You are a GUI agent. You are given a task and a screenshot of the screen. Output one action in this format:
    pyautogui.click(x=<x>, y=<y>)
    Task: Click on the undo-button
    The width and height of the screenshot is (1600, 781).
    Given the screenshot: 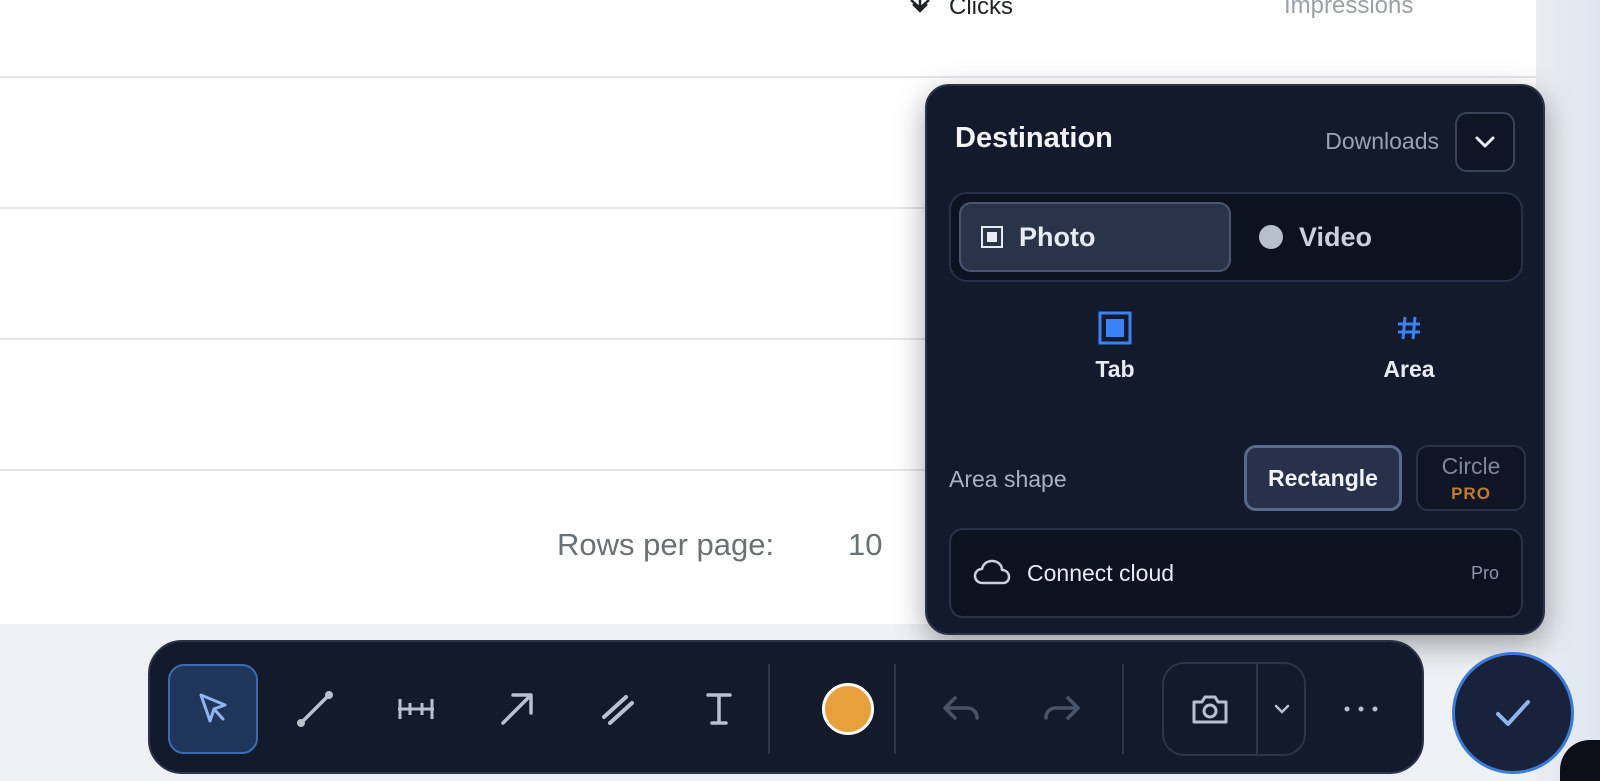 What is the action you would take?
    pyautogui.click(x=961, y=709)
    